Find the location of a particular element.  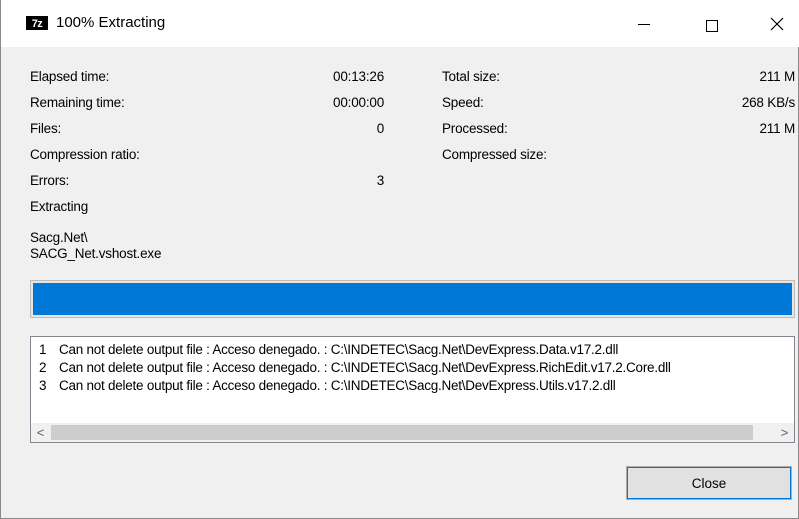

errors-label: Errors: is located at coordinates (50, 180).